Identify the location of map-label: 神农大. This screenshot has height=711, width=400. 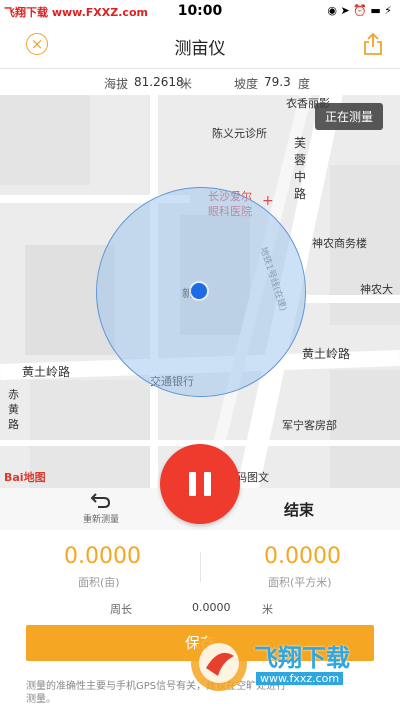
(376, 289).